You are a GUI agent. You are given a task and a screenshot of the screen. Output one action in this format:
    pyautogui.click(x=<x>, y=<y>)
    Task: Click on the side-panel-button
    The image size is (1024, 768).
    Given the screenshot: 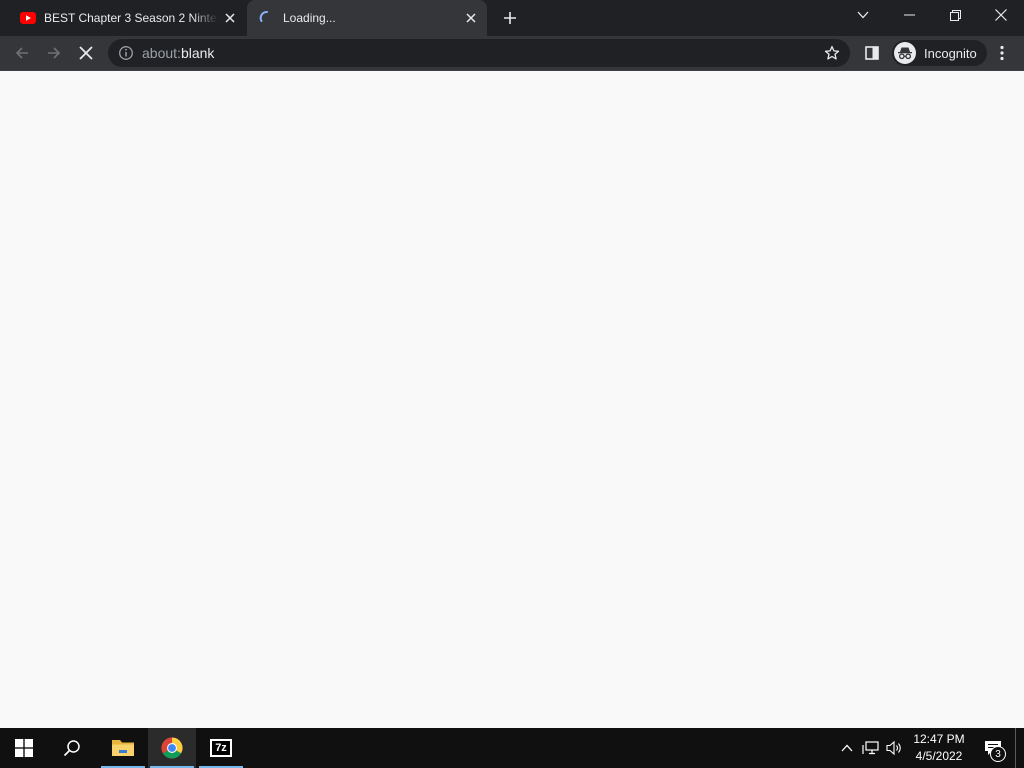 What is the action you would take?
    pyautogui.click(x=872, y=53)
    